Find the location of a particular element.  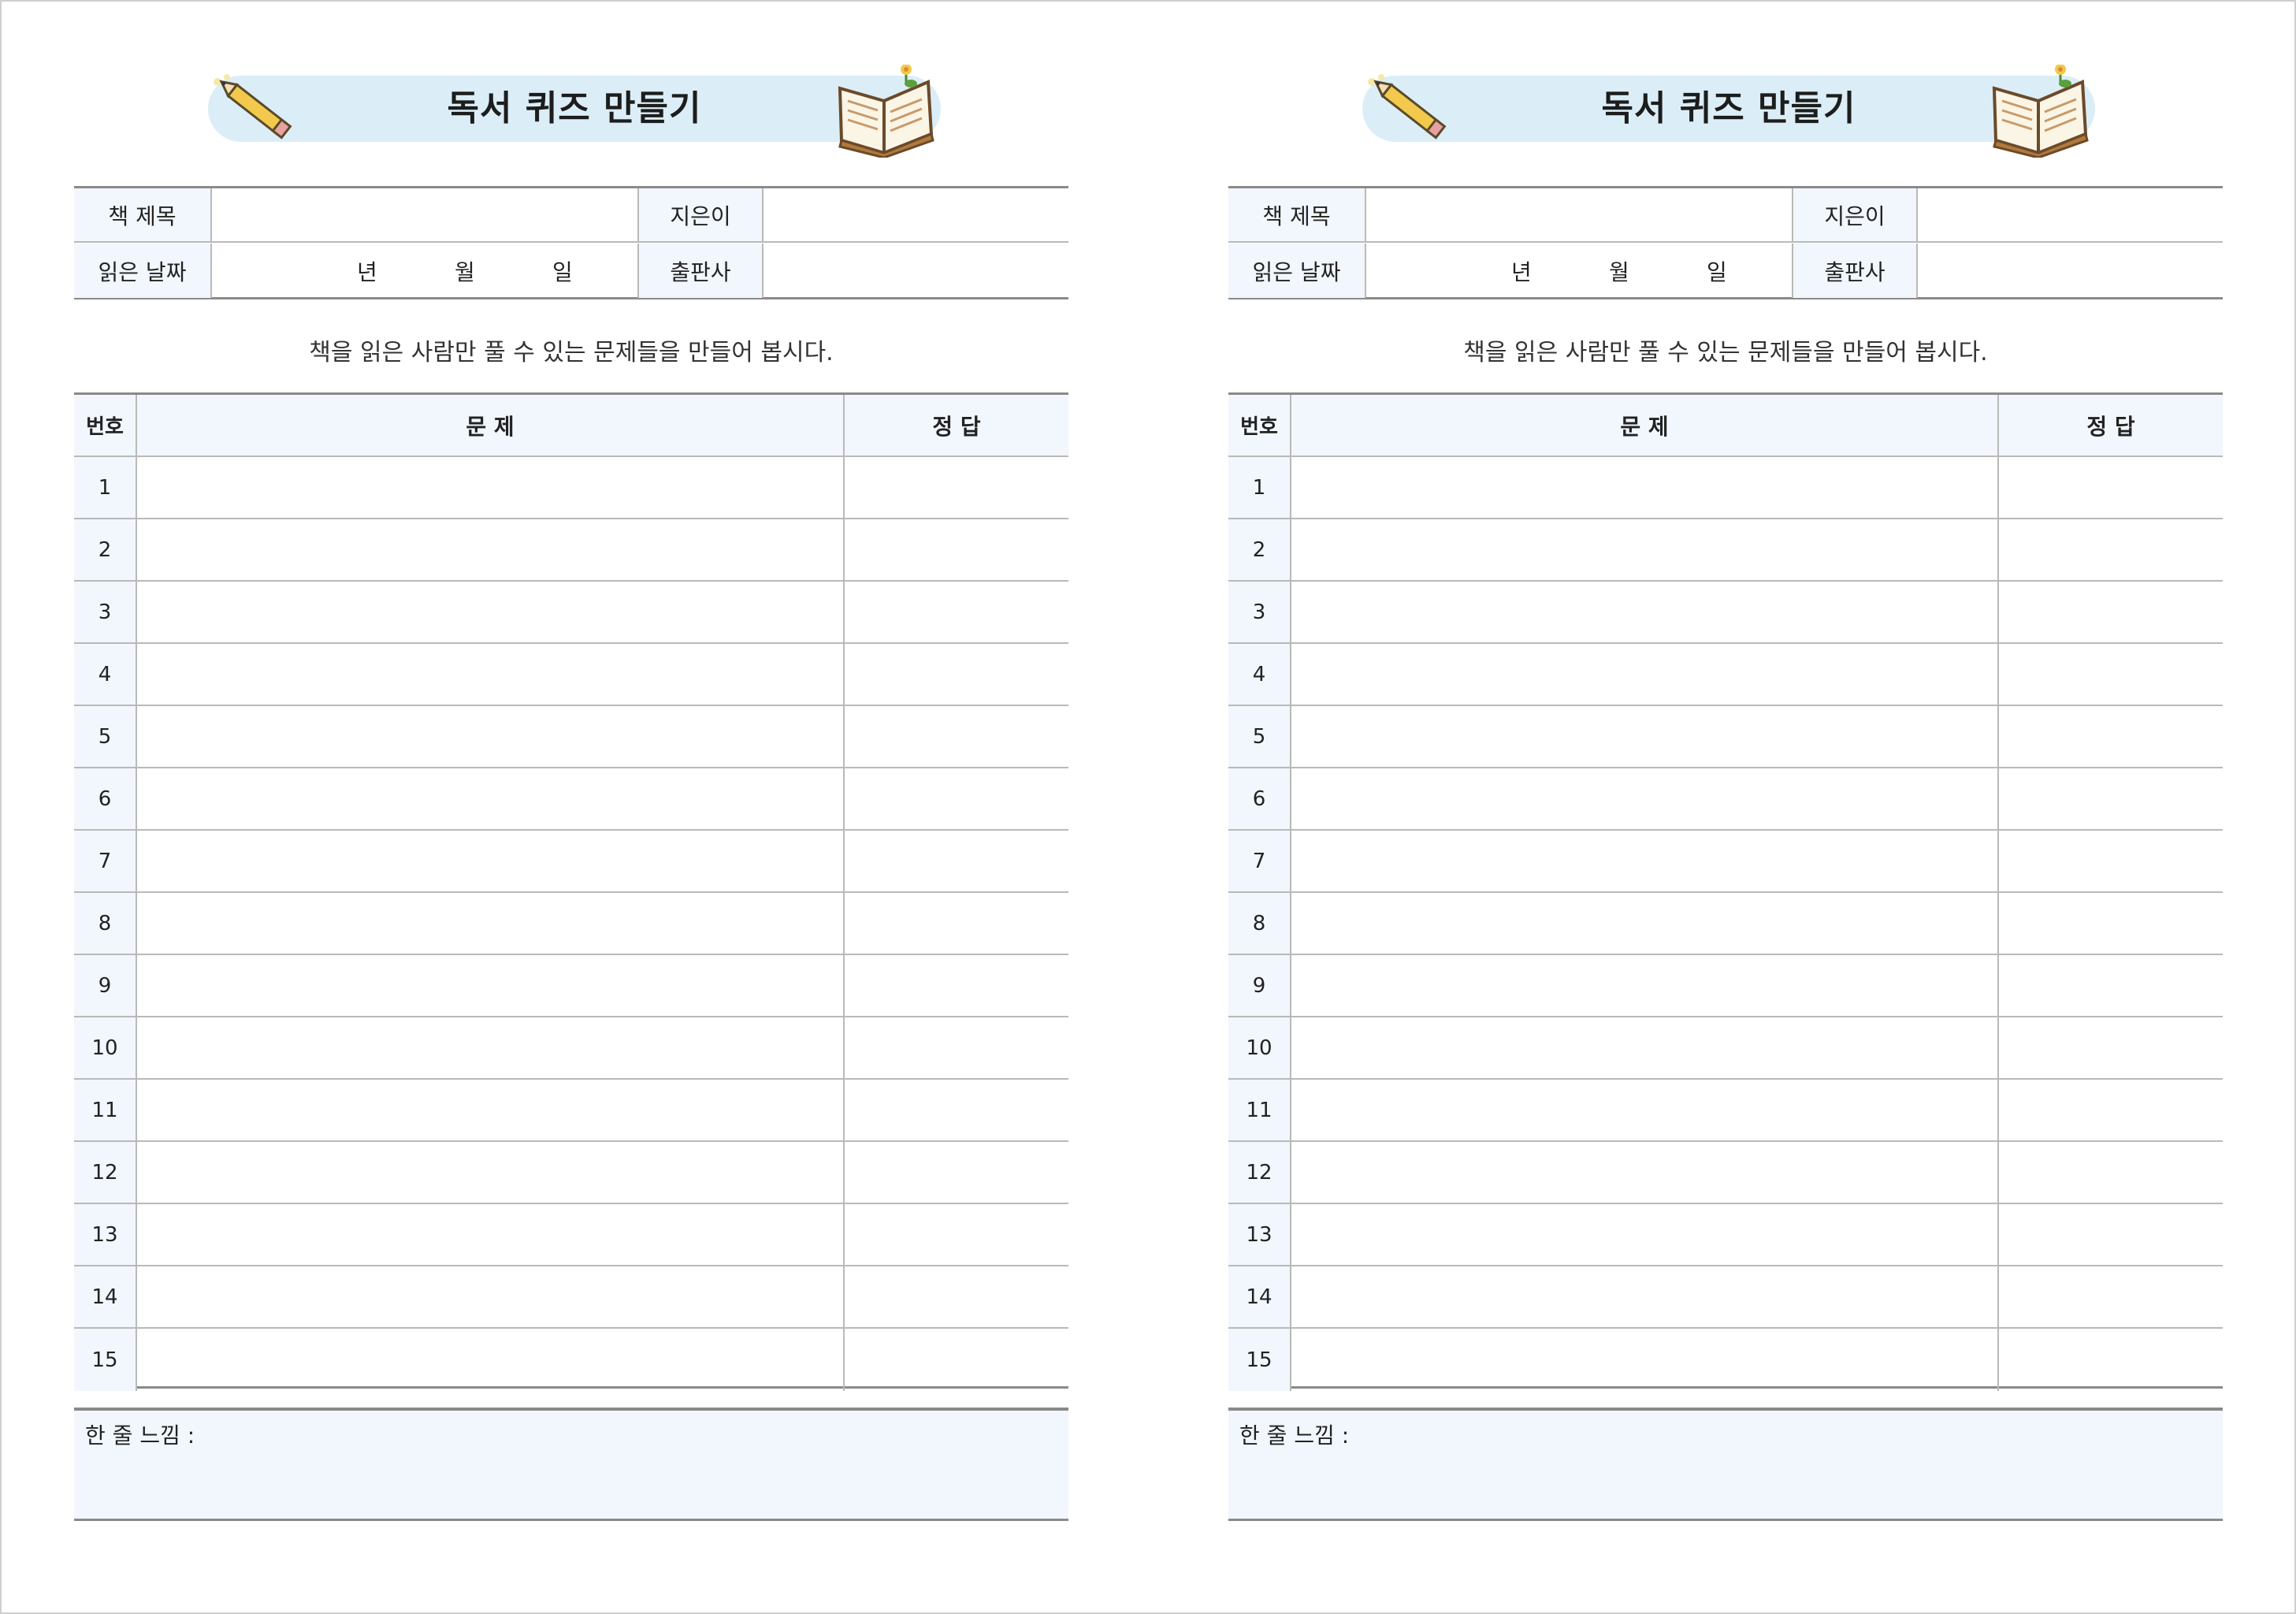

table-row: 4 is located at coordinates (1725, 675).